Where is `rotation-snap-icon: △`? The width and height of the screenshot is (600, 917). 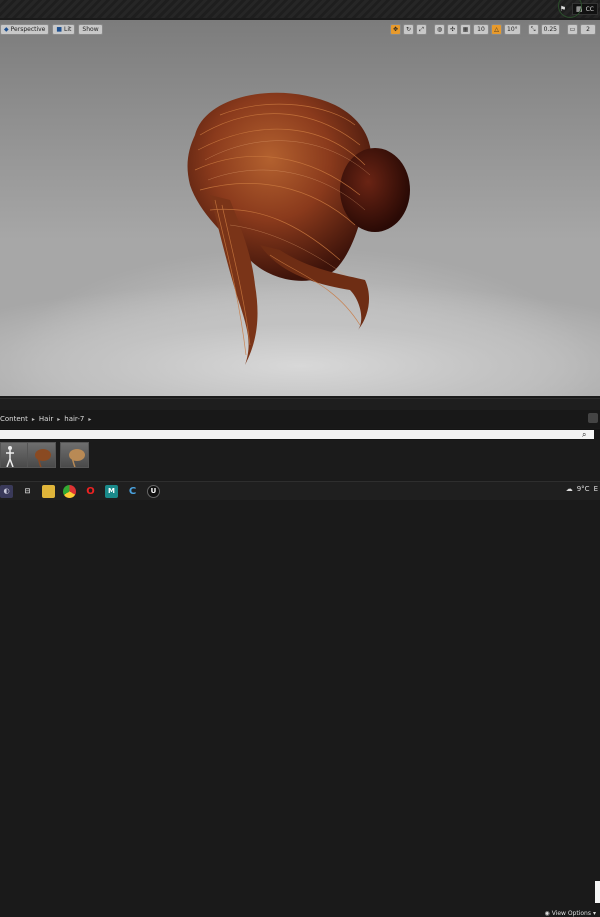
rotation-snap-icon: △ is located at coordinates (496, 29).